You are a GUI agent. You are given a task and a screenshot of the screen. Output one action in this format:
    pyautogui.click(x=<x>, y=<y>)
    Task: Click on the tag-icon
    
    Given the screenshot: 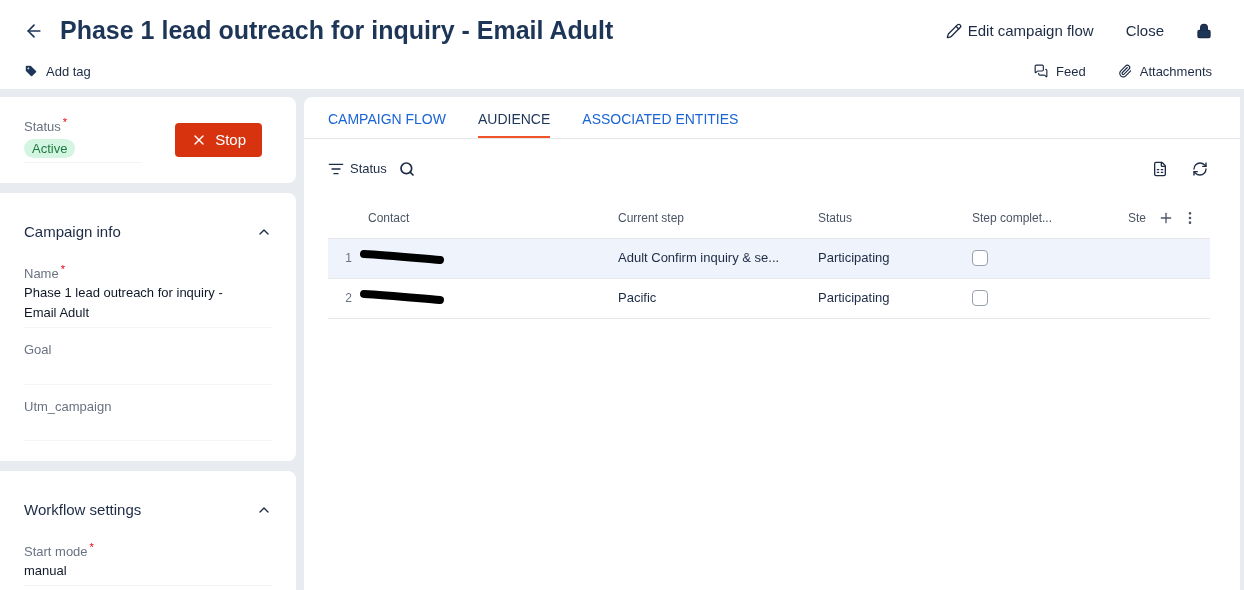 What is the action you would take?
    pyautogui.click(x=31, y=71)
    